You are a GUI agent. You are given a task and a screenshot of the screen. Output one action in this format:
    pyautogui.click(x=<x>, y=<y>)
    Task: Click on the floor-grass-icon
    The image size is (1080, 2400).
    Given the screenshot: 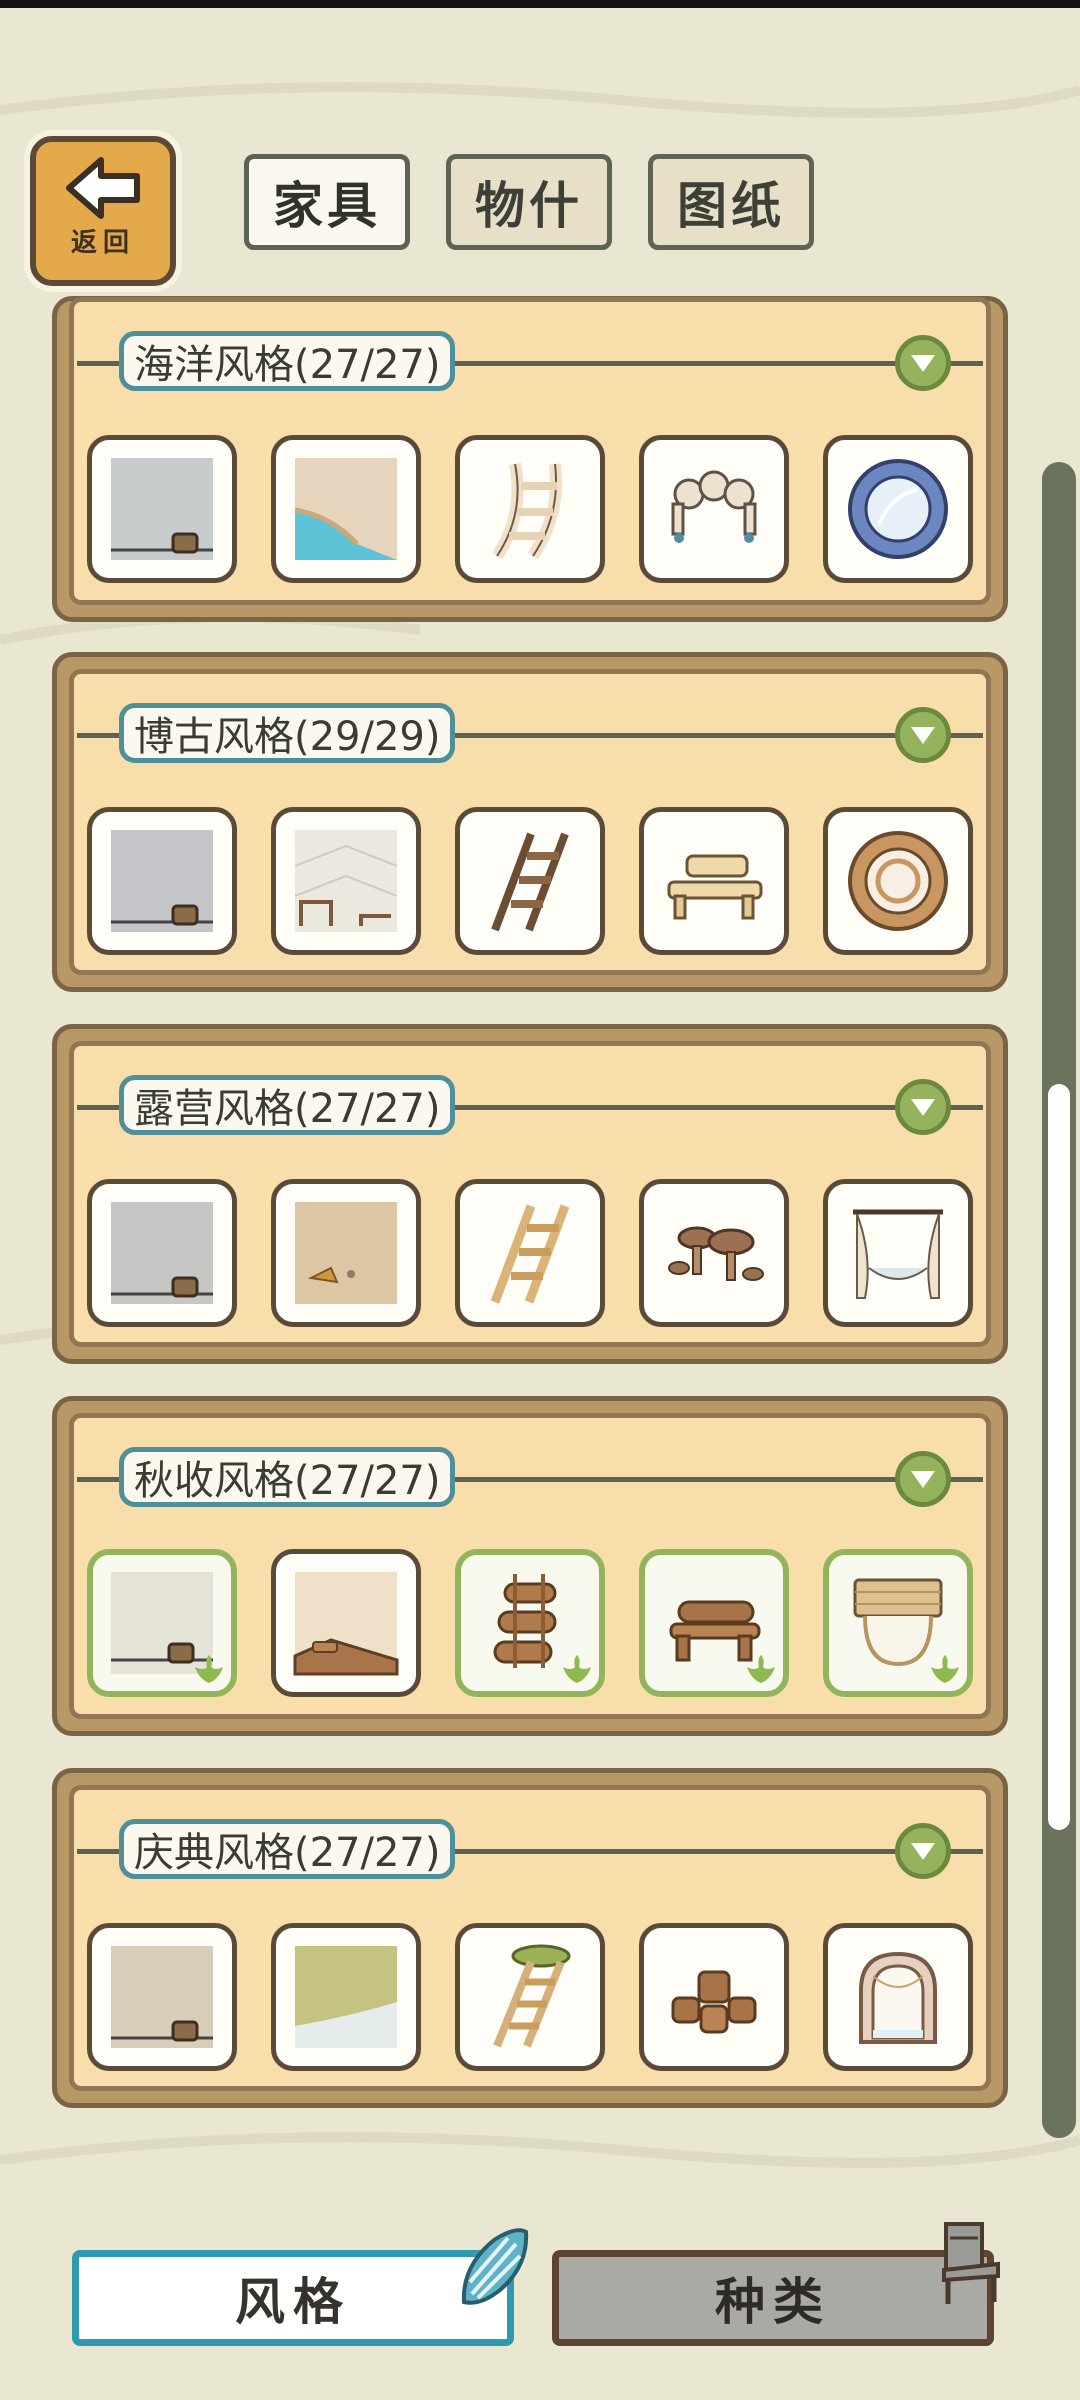 What is the action you would take?
    pyautogui.click(x=346, y=1997)
    